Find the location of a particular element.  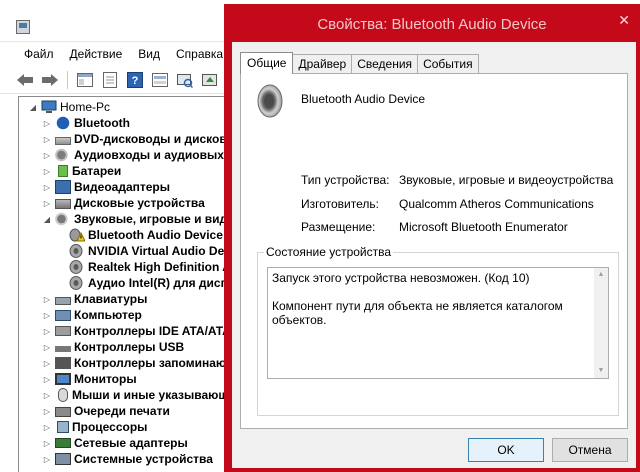

tree-category: ▷ Сетевые адаптеры is located at coordinates (114, 443).